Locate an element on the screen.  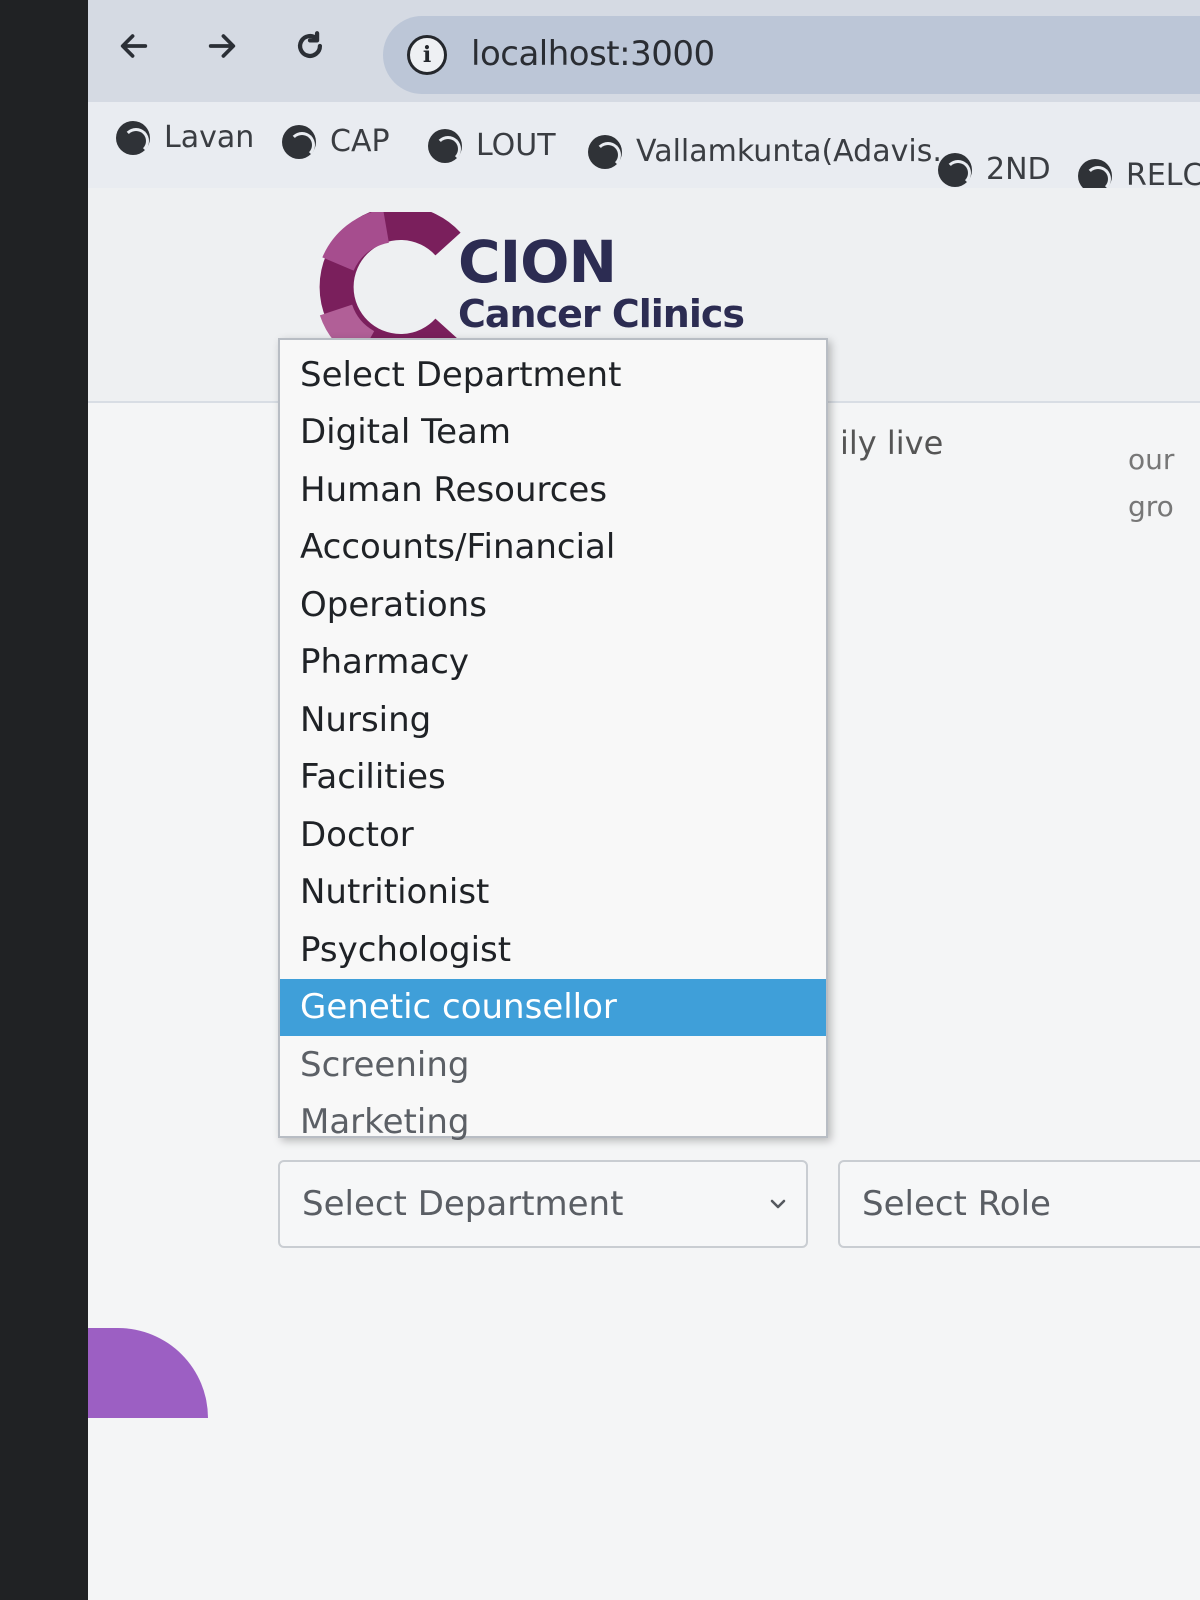
option-doctor: Doctor is located at coordinates (553, 835).